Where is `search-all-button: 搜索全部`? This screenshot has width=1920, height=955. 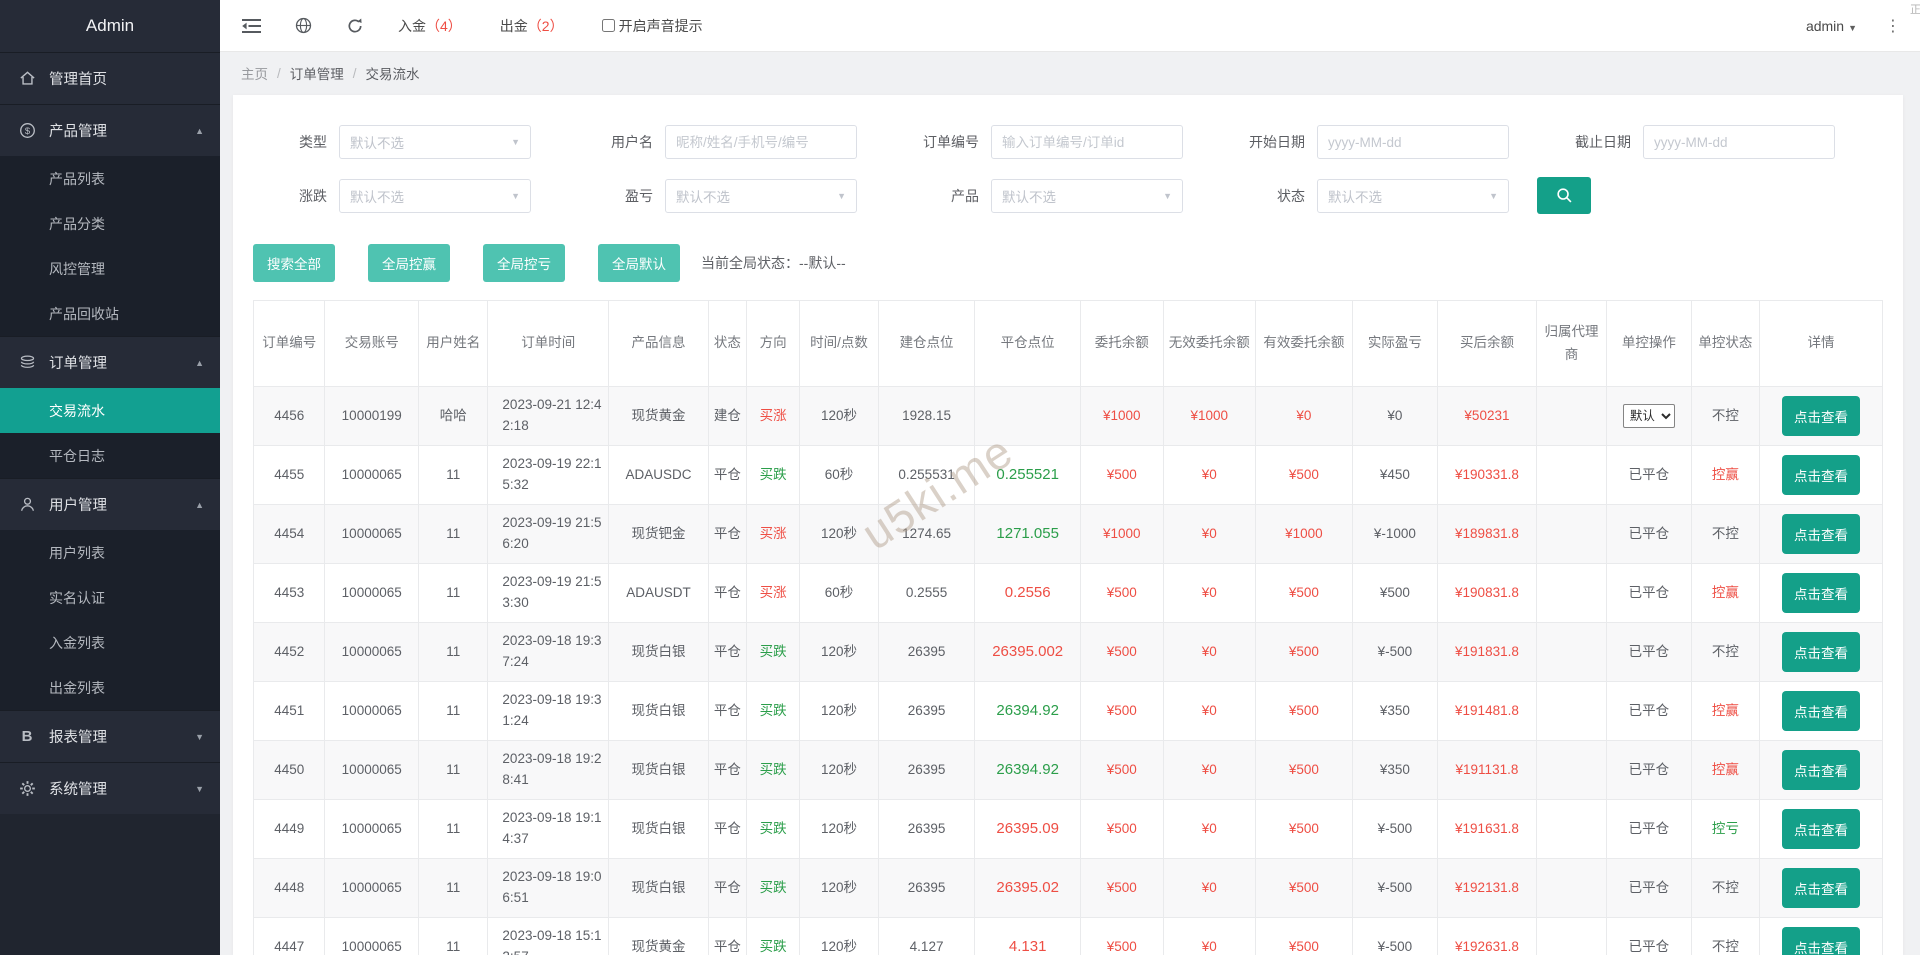
search-all-button: 搜索全部 is located at coordinates (294, 263).